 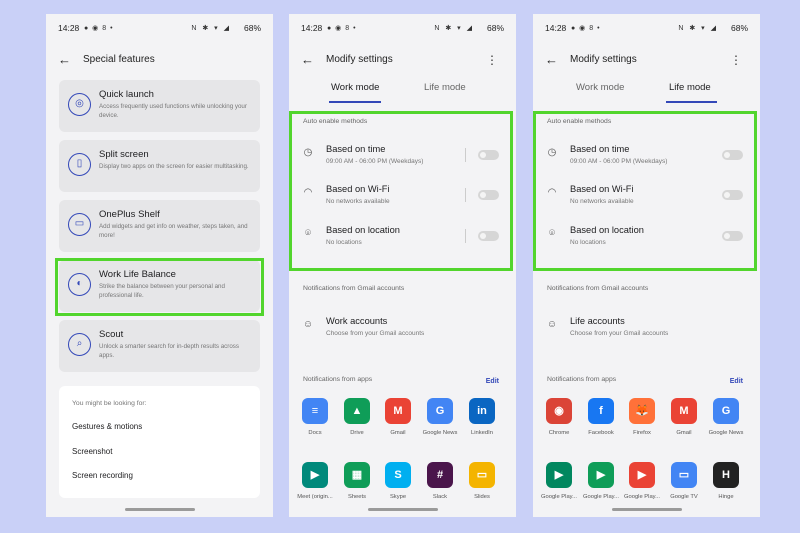 What do you see at coordinates (79, 224) in the screenshot?
I see `shelf-icon: ▭` at bounding box center [79, 224].